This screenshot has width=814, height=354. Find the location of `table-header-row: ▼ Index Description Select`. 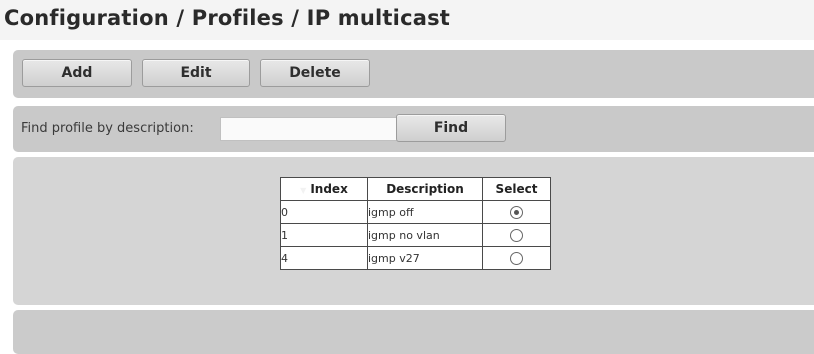

table-header-row: ▼ Index Description Select is located at coordinates (415, 189).